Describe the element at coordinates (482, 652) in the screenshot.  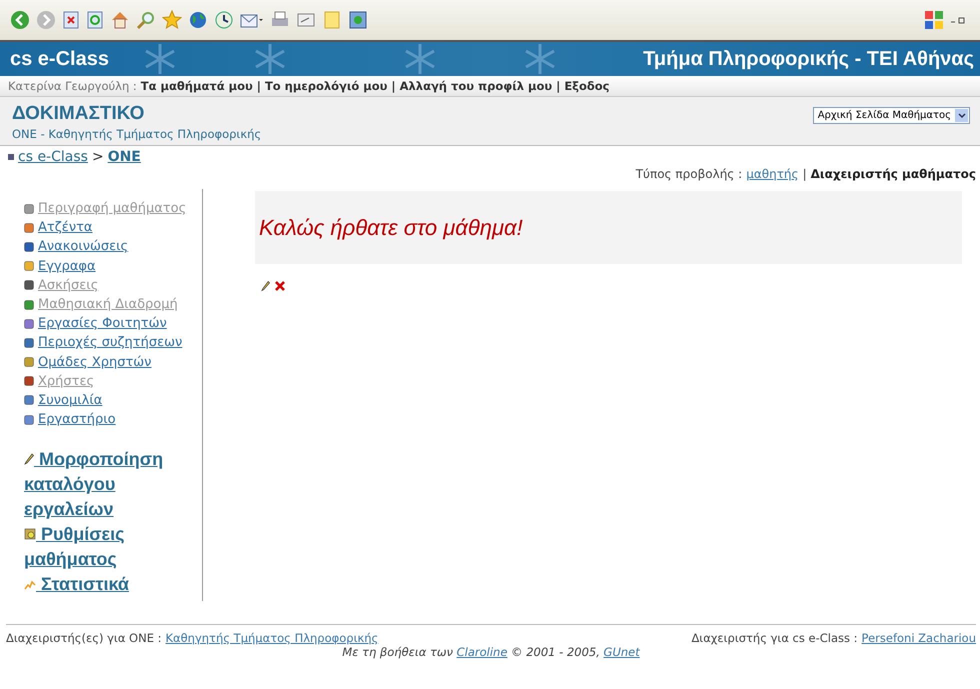
I see `credits-link: Claroline` at that location.